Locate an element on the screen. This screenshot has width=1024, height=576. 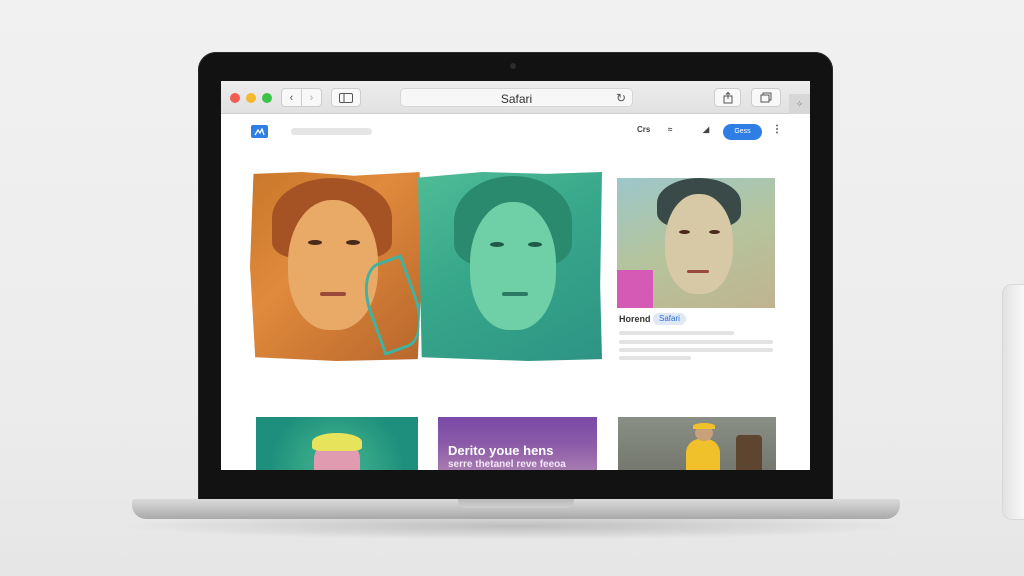
chair-shape is located at coordinates (749, 452).